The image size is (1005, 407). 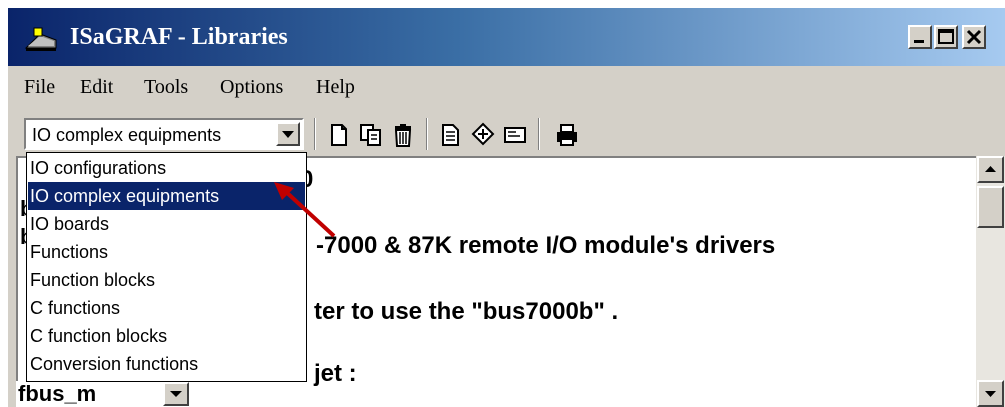 What do you see at coordinates (166, 336) in the screenshot?
I see `dropdown-option-c-function-blocks: C function blocks` at bounding box center [166, 336].